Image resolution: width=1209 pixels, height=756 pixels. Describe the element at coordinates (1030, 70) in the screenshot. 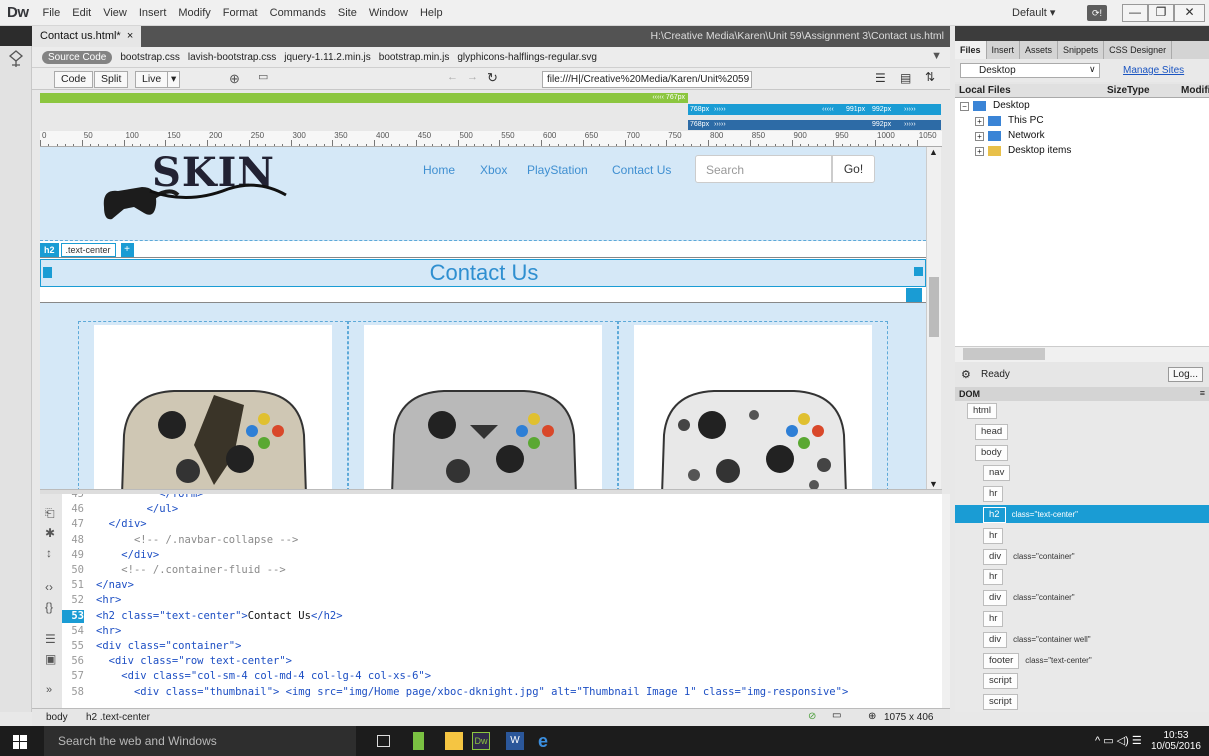

I see `site-dropdown: Desktop` at that location.